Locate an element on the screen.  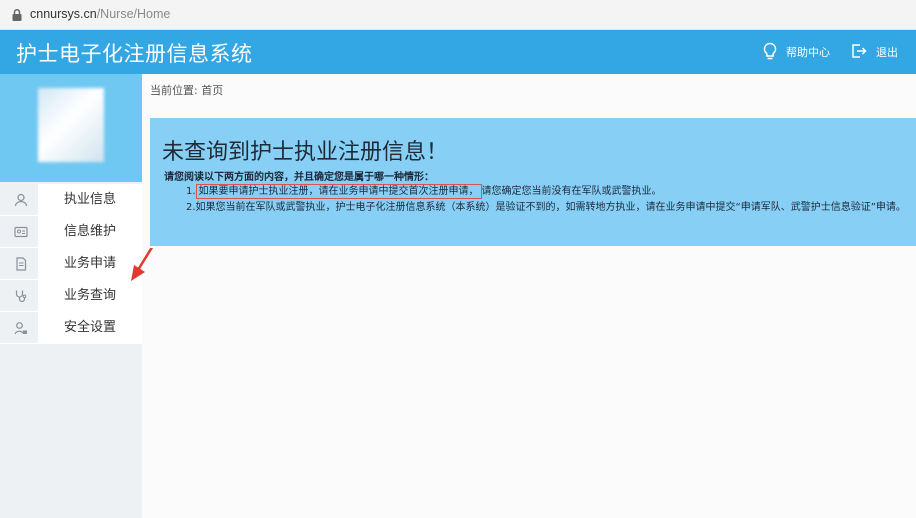
breadcrumb: 当前位置: 首页 is located at coordinates (187, 90).